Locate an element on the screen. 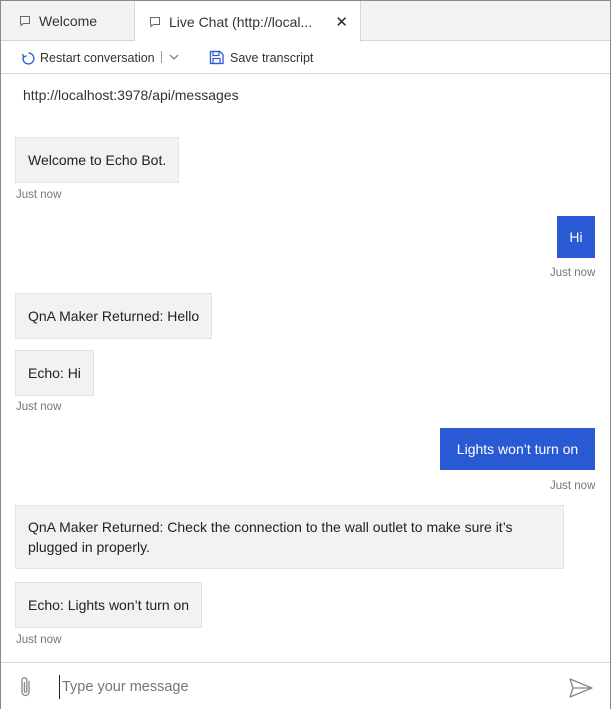  restart-conversation-button: Restart conversation is located at coordinates (88, 58).